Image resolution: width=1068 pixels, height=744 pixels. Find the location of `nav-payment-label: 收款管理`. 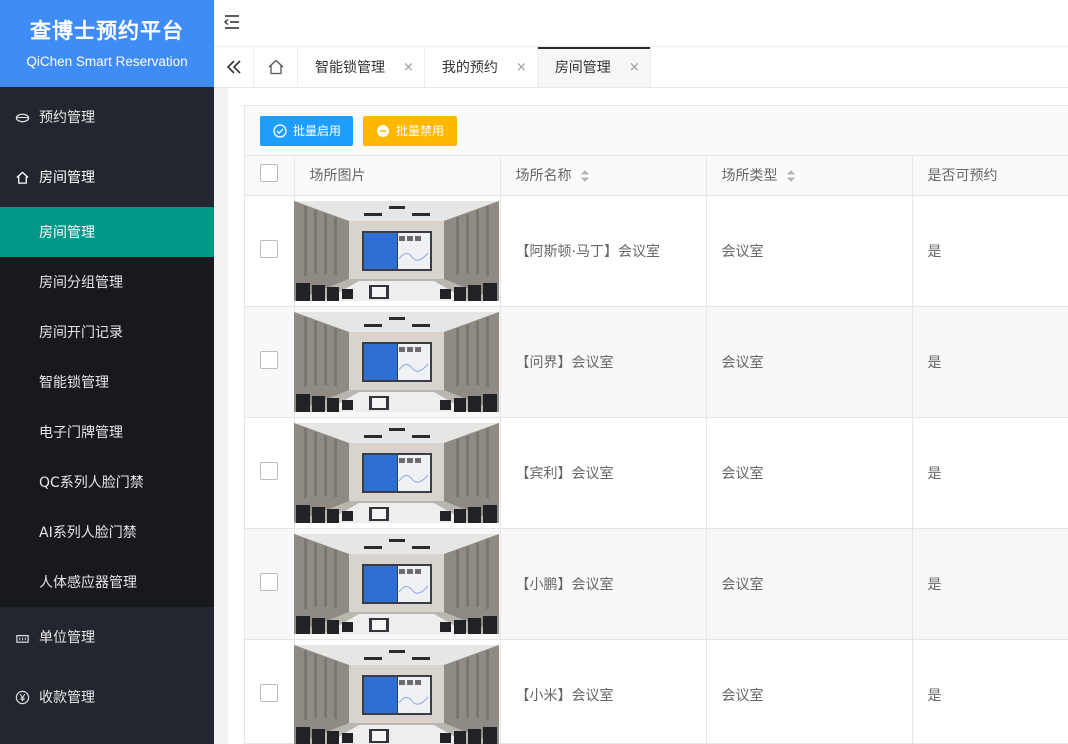

nav-payment-label: 收款管理 is located at coordinates (67, 698).